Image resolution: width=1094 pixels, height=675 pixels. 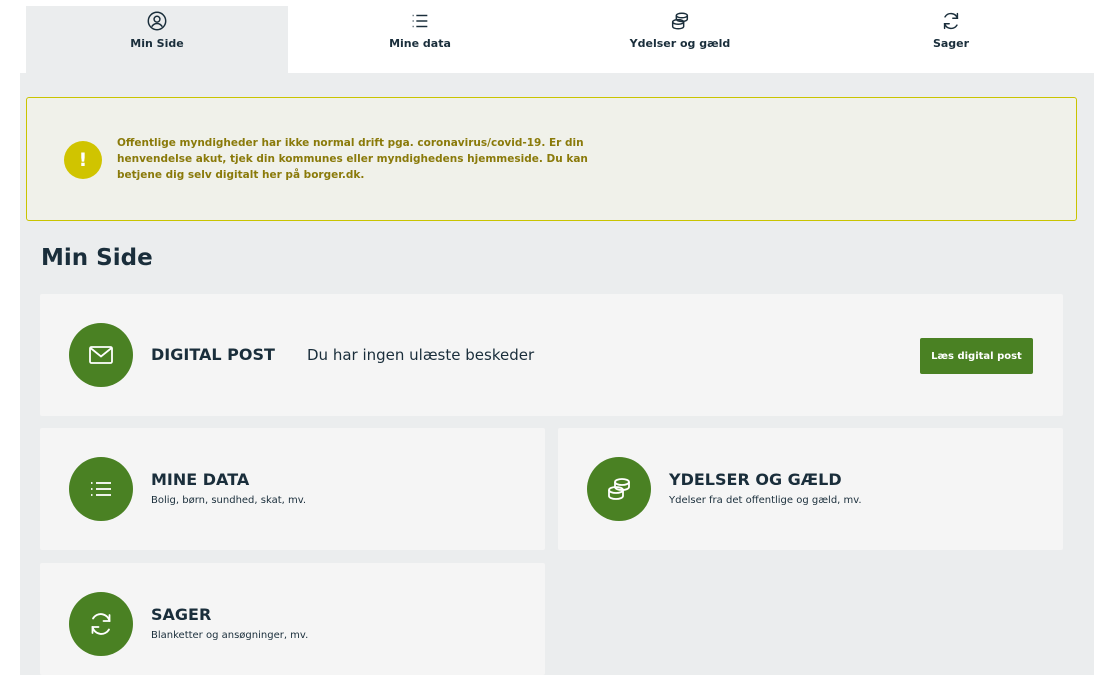 I want to click on digital-post-status: Du har ingen ulæste beskeder, so click(x=421, y=355).